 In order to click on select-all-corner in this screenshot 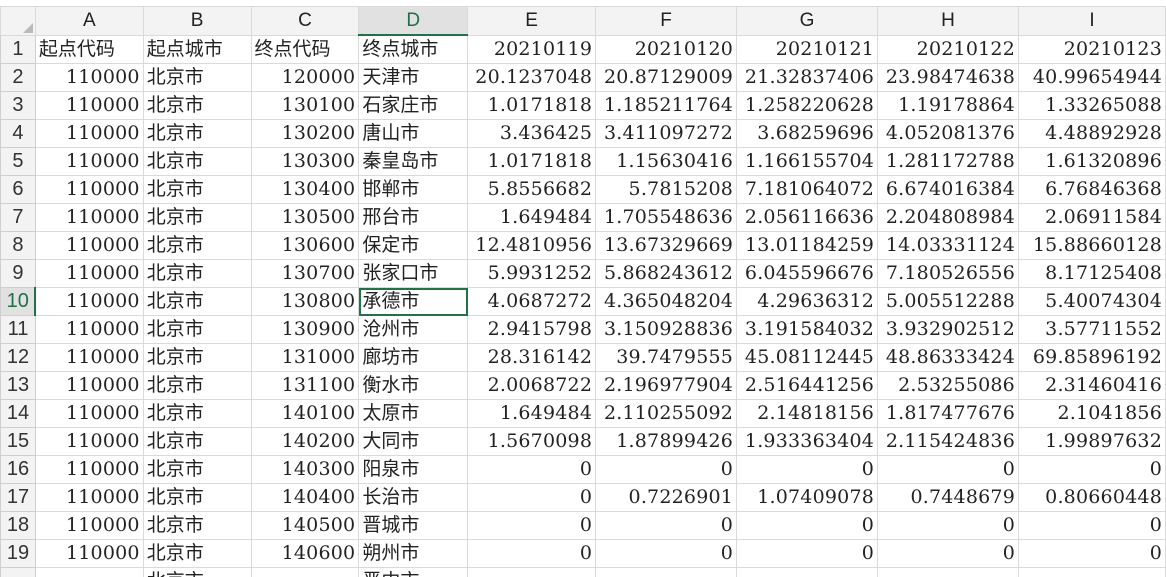, I will do `click(18, 21)`.